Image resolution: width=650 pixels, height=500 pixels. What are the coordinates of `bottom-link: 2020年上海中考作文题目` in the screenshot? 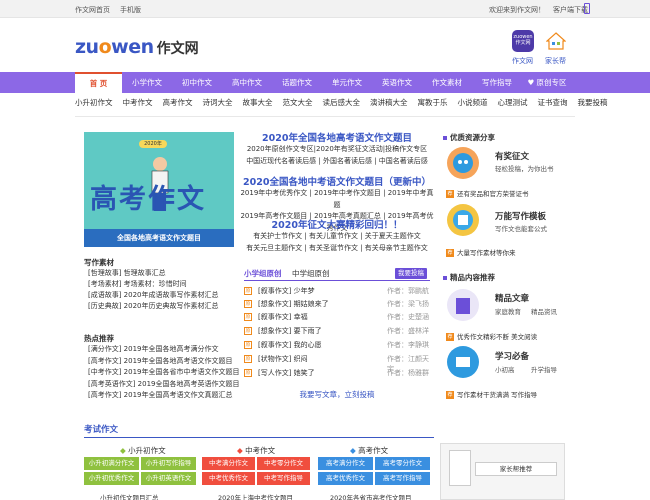 It's located at (255, 496).